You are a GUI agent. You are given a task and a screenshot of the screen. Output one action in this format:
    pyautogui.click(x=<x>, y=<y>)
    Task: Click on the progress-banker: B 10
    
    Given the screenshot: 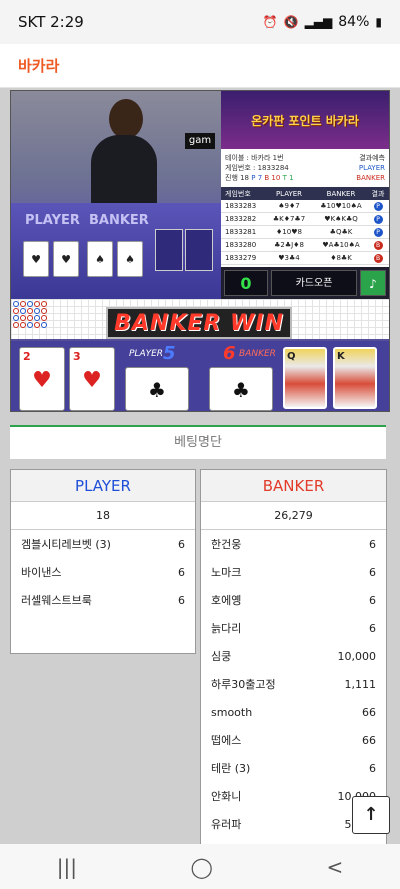 What is the action you would take?
    pyautogui.click(x=272, y=178)
    